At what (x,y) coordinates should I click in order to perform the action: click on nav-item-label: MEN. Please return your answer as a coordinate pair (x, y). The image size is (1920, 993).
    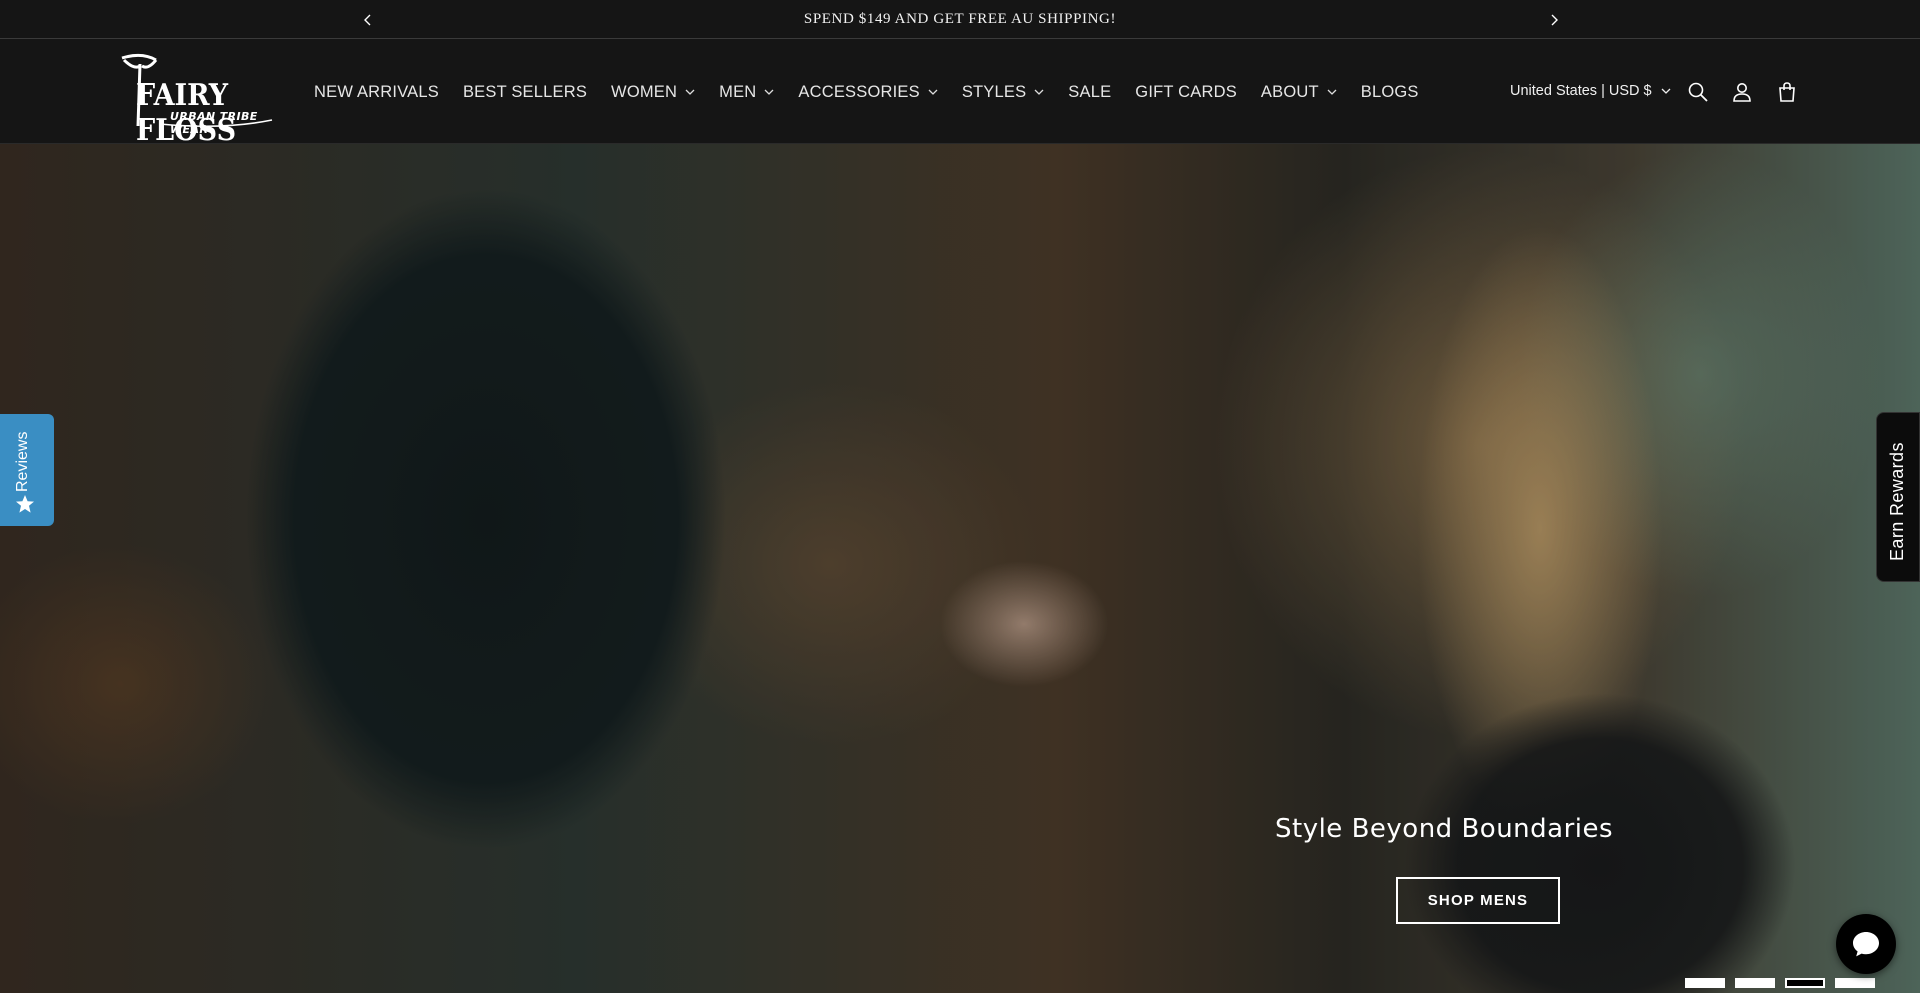
    Looking at the image, I should click on (738, 91).